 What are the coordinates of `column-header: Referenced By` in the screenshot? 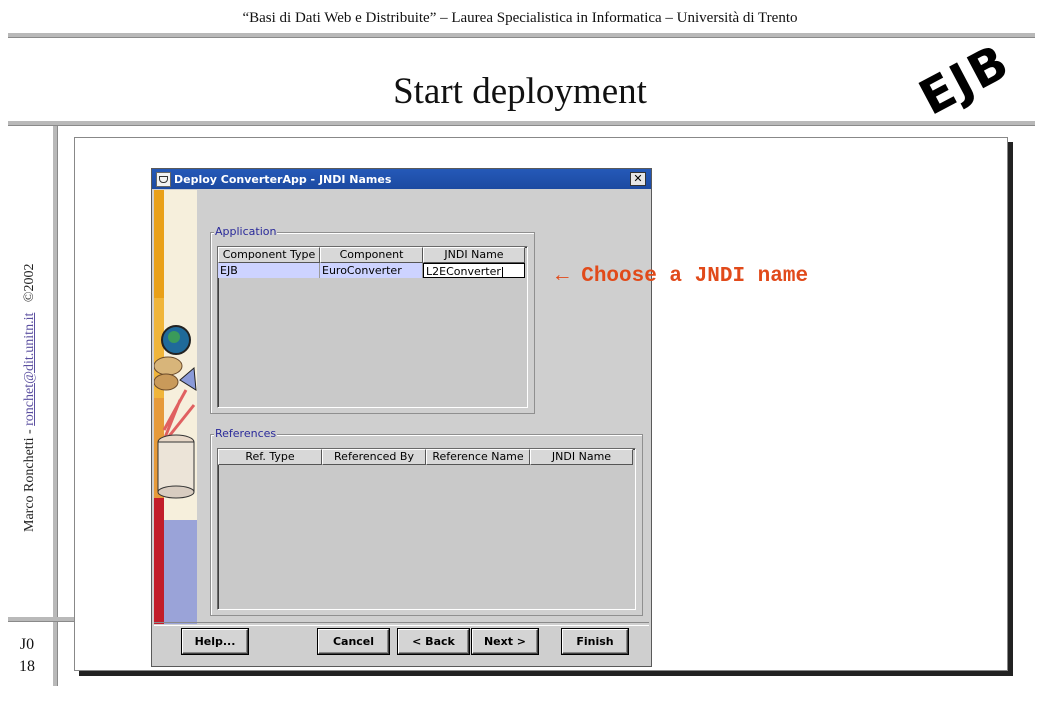 It's located at (374, 457).